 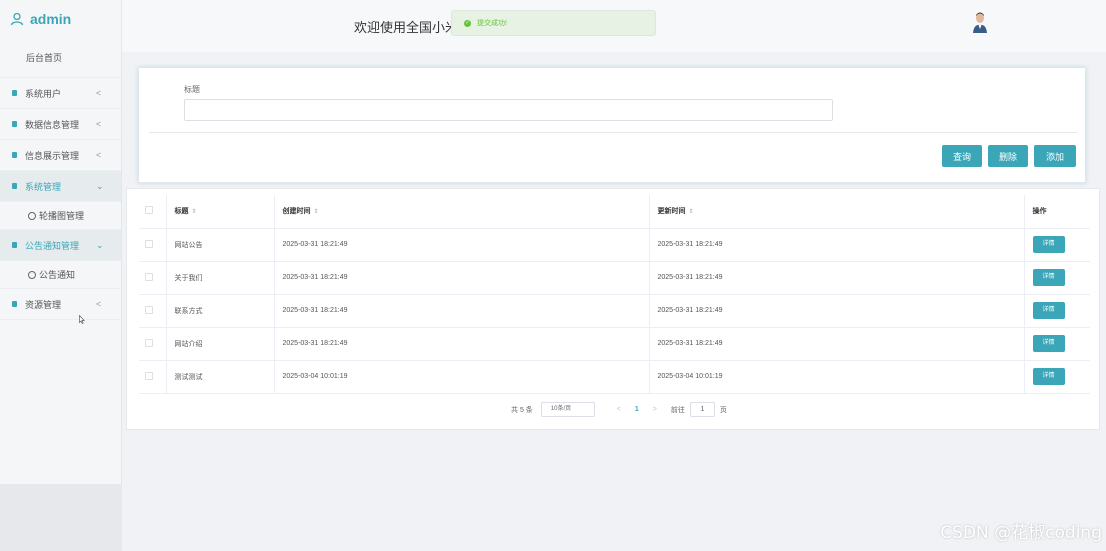 I want to click on prev-page-button: <, so click(x=619, y=409).